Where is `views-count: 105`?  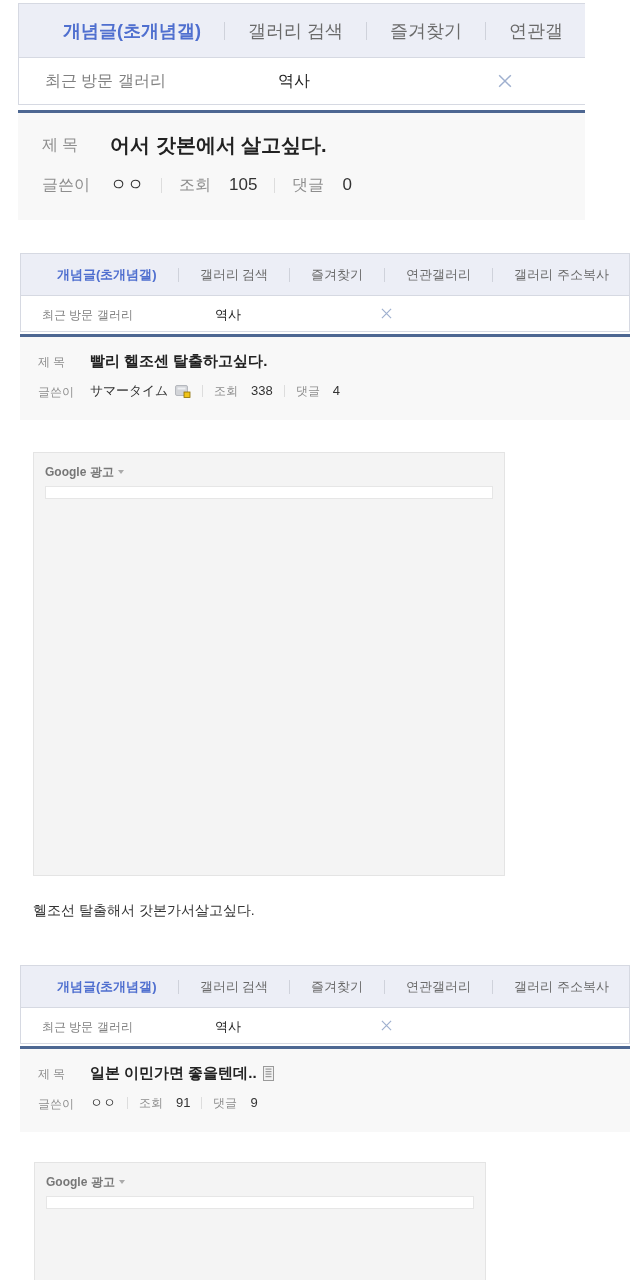 views-count: 105 is located at coordinates (243, 185).